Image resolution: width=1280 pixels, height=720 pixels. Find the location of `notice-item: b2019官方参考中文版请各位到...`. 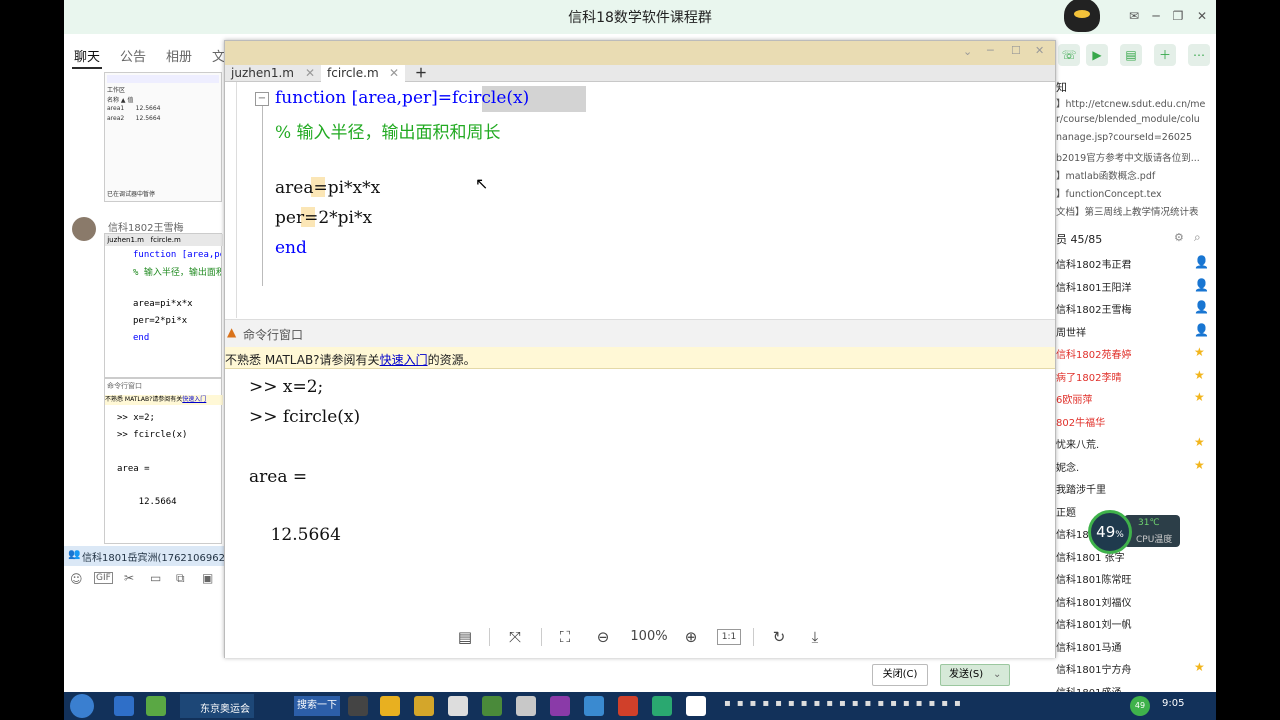

notice-item: b2019官方参考中文版请各位到... is located at coordinates (1135, 157).